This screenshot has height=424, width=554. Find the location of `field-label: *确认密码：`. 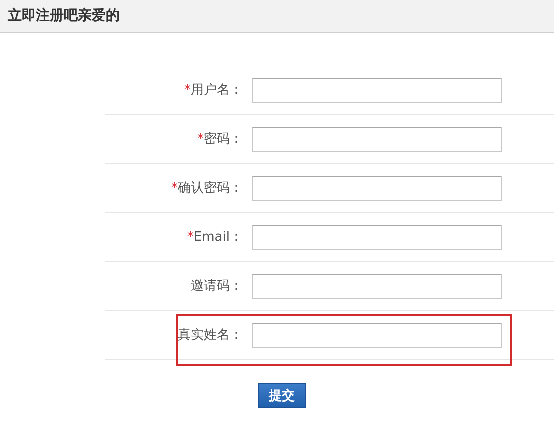

field-label: *确认密码： is located at coordinates (206, 188).